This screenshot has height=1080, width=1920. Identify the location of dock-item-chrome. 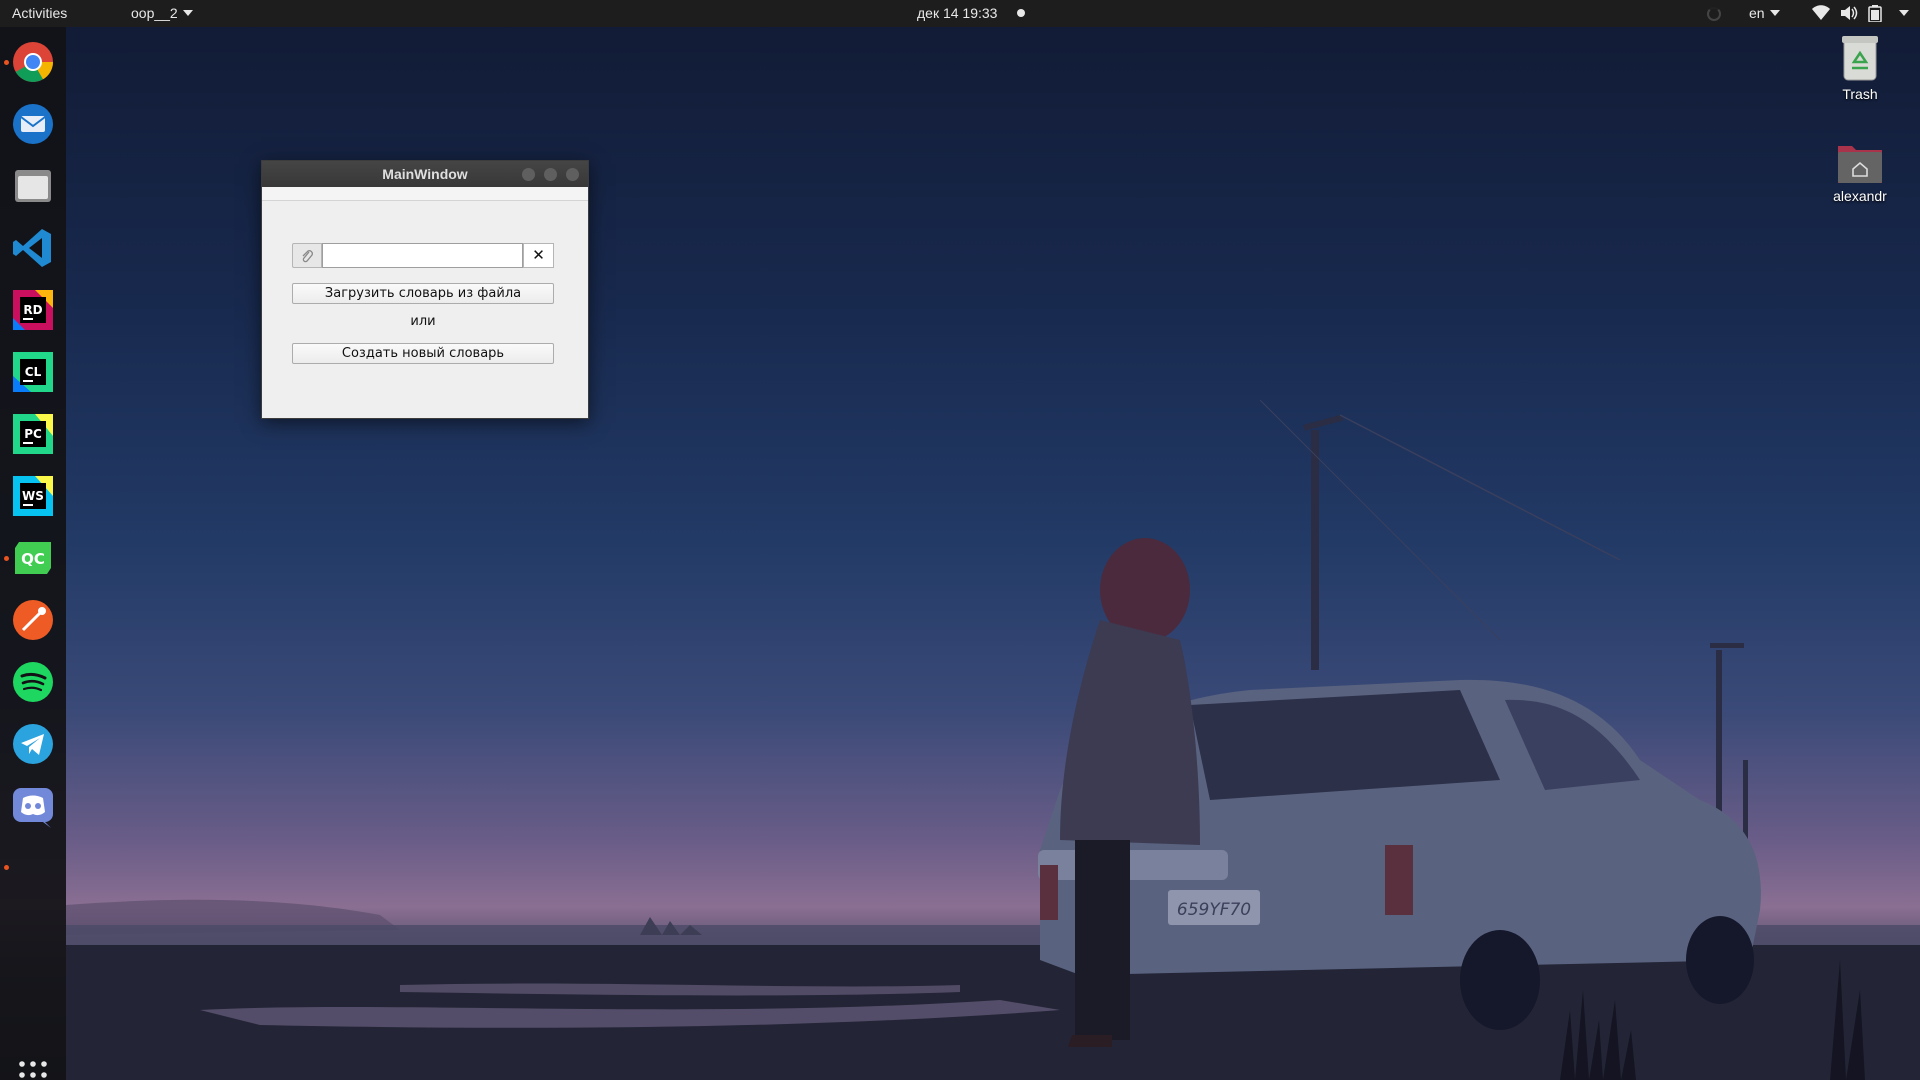
(33, 62).